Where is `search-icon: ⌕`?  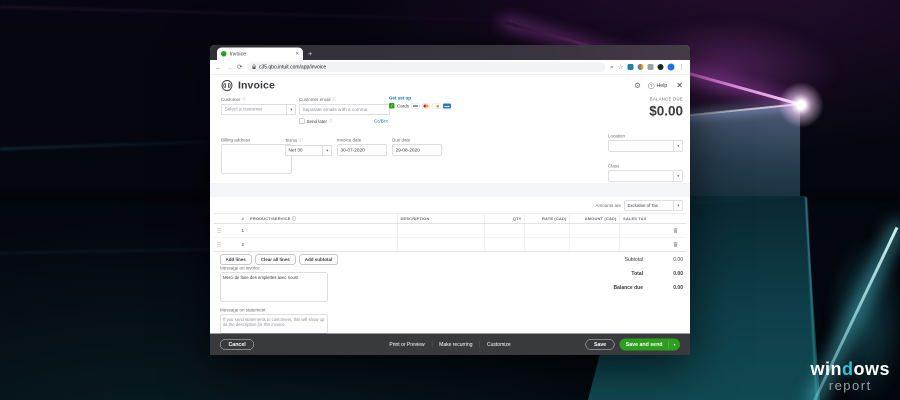 search-icon: ⌕ is located at coordinates (612, 67).